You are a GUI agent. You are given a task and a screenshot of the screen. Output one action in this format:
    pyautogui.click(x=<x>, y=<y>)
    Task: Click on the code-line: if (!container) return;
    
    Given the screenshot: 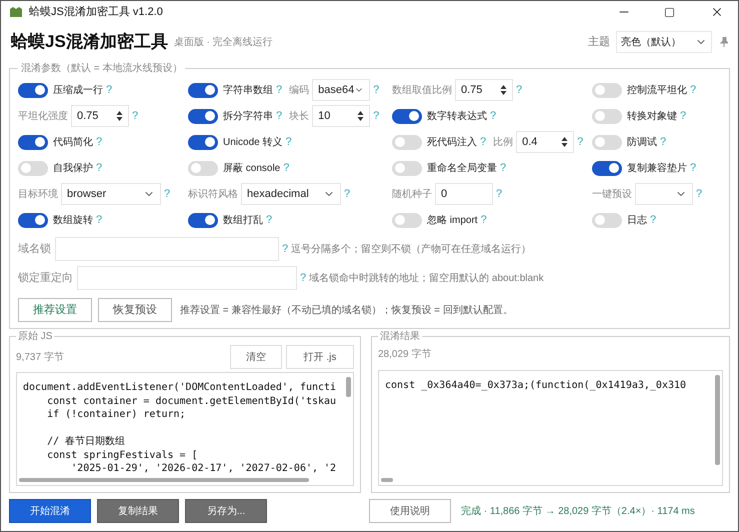 What is the action you would take?
    pyautogui.click(x=116, y=415)
    